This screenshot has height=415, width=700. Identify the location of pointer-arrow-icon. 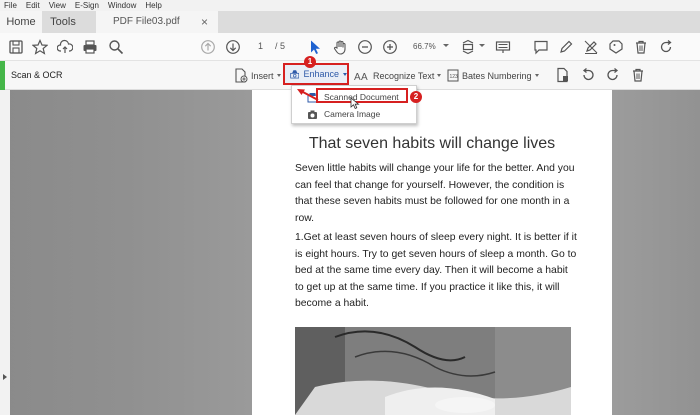
(308, 95).